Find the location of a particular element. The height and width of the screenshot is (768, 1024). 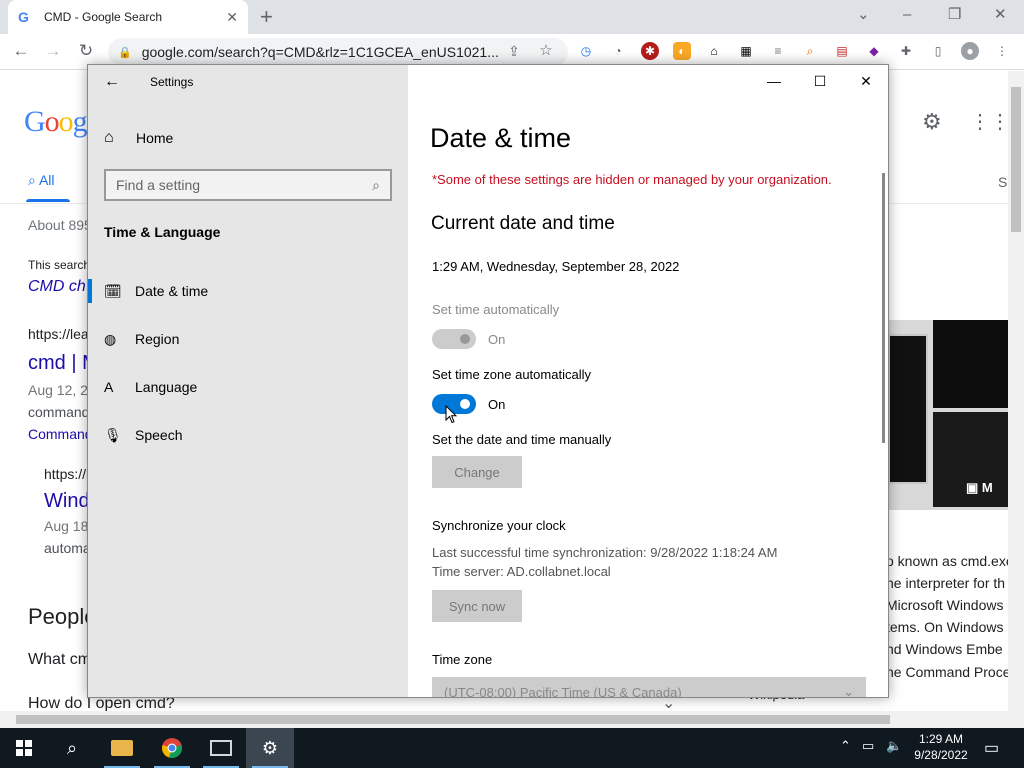

manual-datetime-label: Set the date and time manually is located at coordinates (522, 439).